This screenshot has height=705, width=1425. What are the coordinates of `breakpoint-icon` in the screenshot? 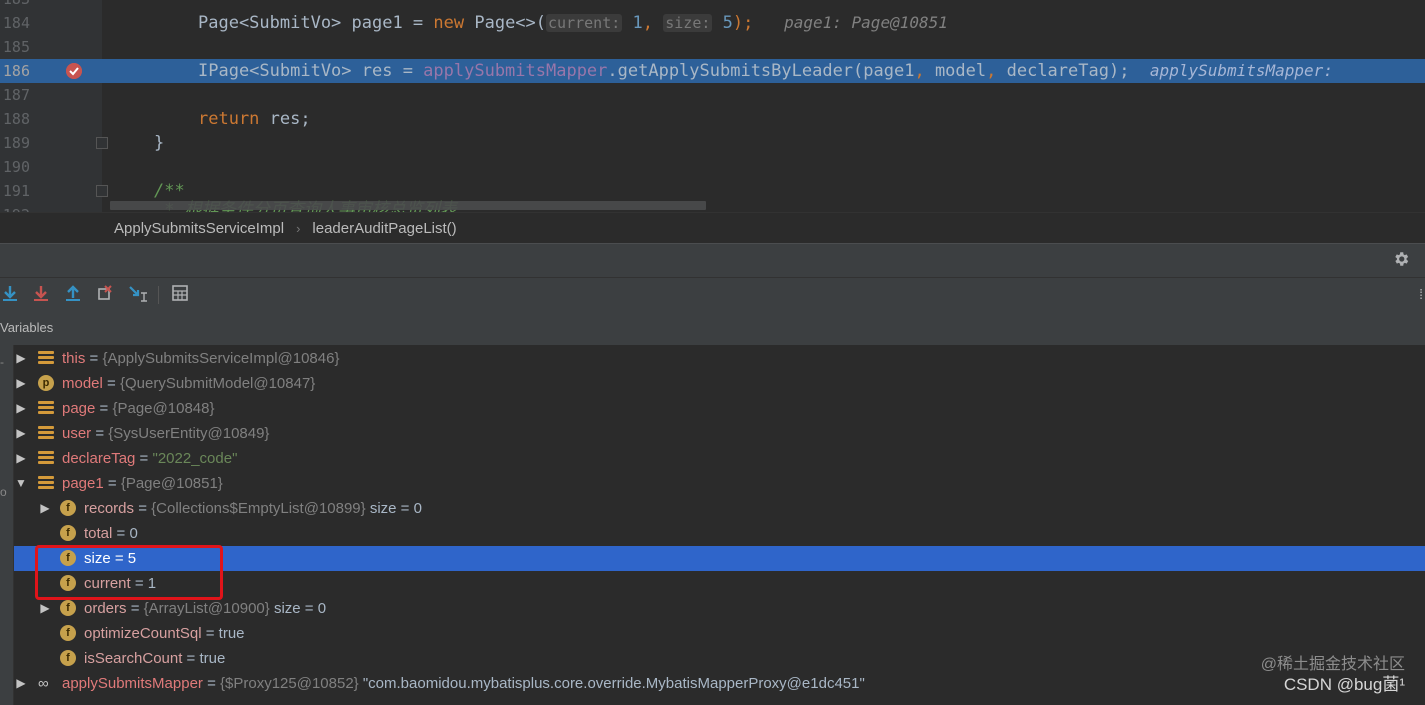 It's located at (74, 71).